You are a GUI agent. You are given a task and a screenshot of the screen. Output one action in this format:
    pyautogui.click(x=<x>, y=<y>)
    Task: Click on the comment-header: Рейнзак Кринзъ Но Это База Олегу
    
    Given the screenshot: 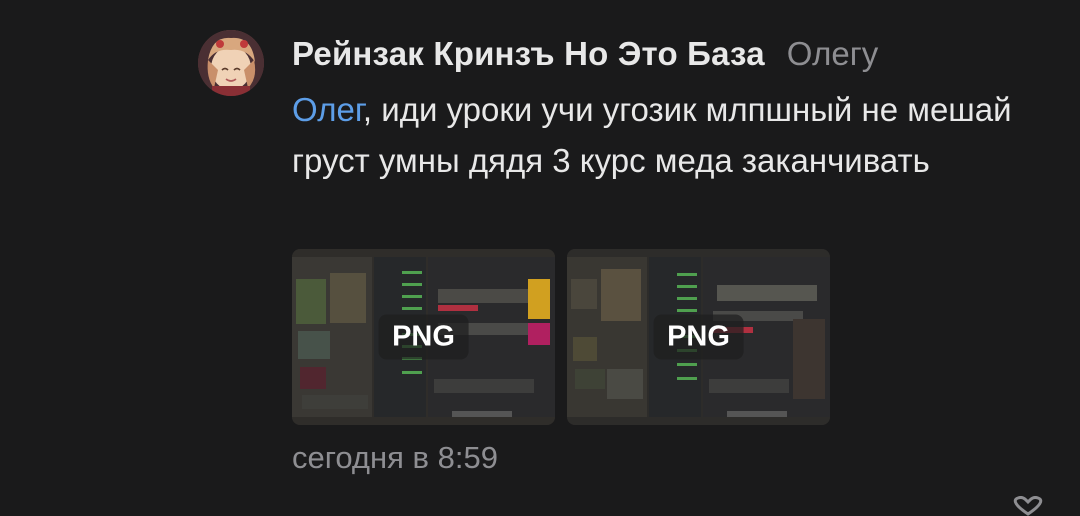 What is the action you would take?
    pyautogui.click(x=585, y=54)
    